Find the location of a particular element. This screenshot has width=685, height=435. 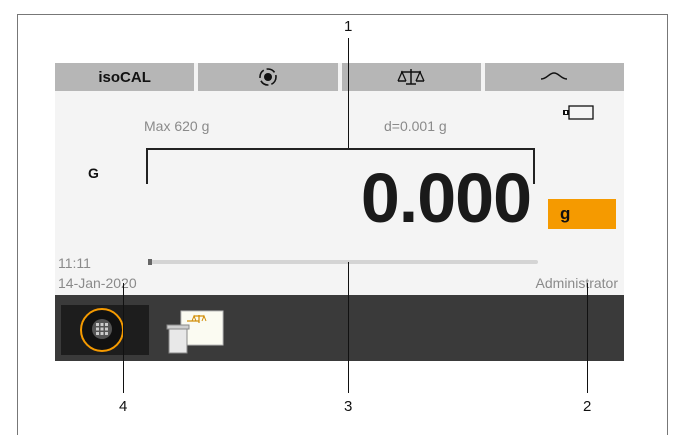

weight-reading: 0.000 is located at coordinates (446, 198).